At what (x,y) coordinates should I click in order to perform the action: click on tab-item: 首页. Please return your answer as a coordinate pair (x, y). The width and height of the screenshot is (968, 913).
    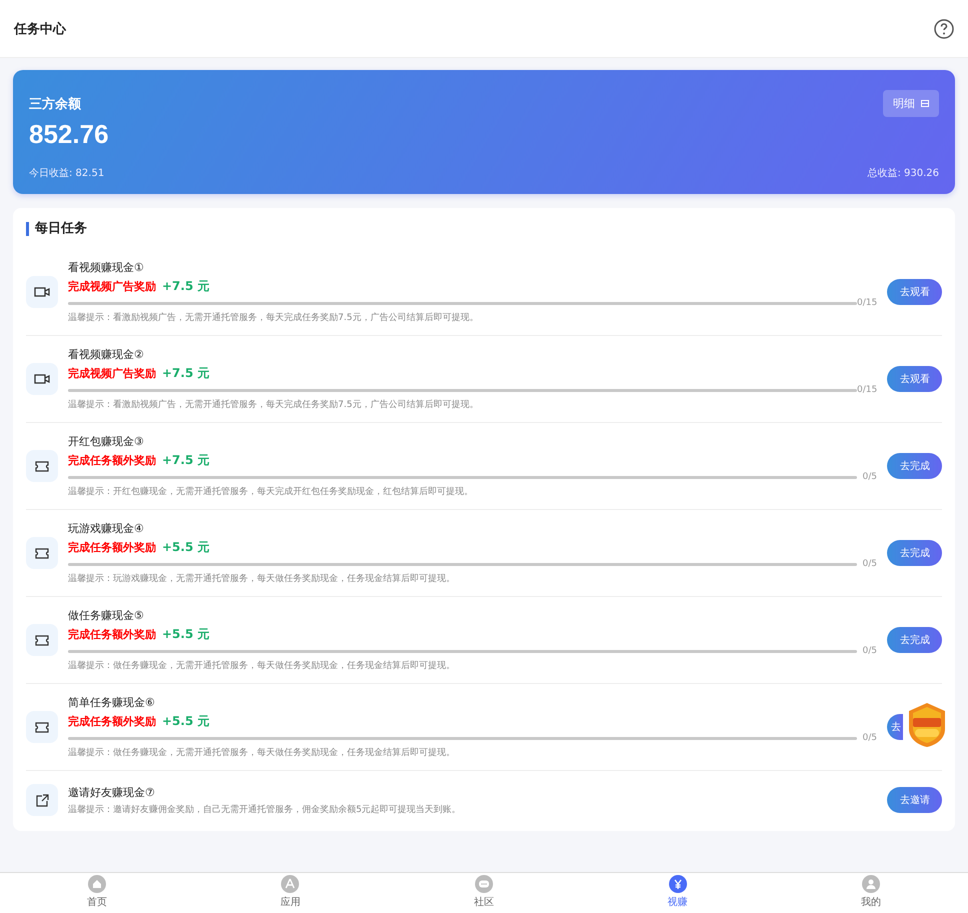
    Looking at the image, I should click on (97, 893).